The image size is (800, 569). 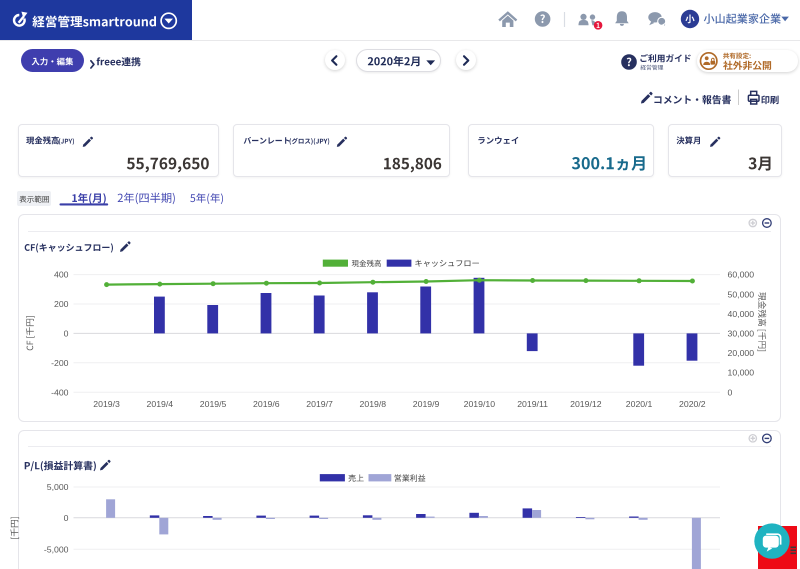 I want to click on svg-text: -400, so click(x=60, y=392).